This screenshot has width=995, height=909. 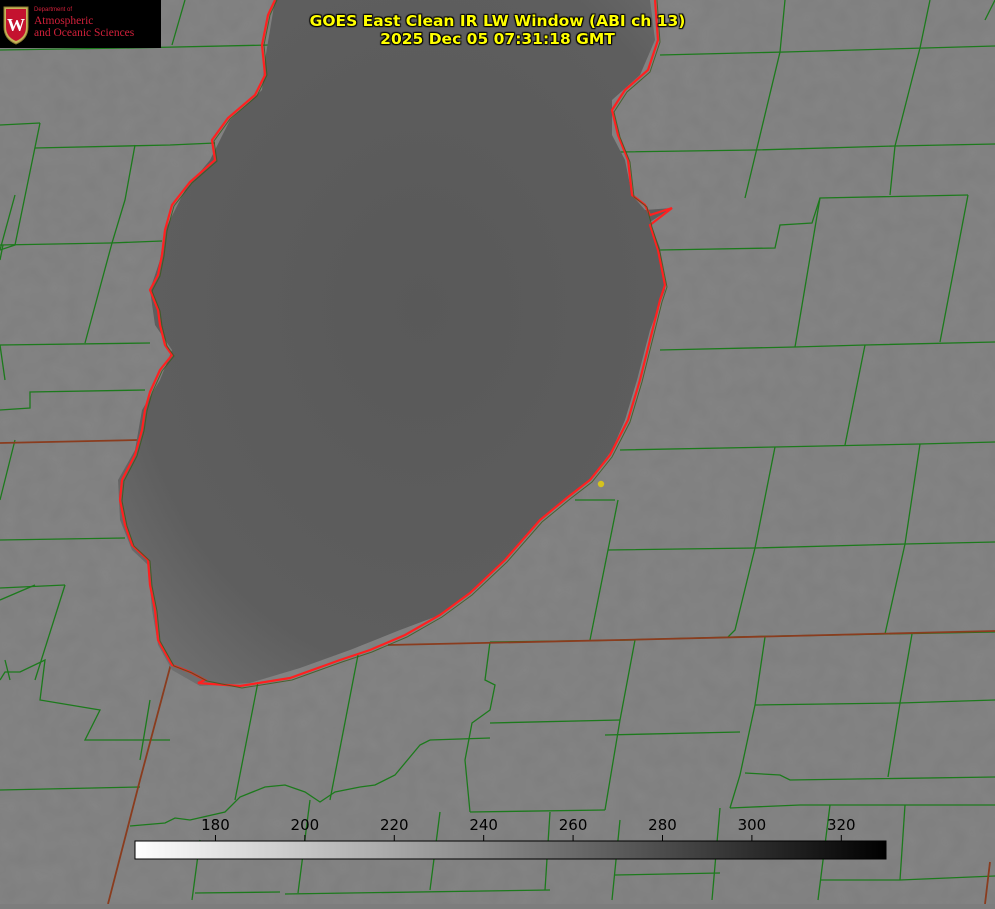 I want to click on location-marker, so click(x=601, y=484).